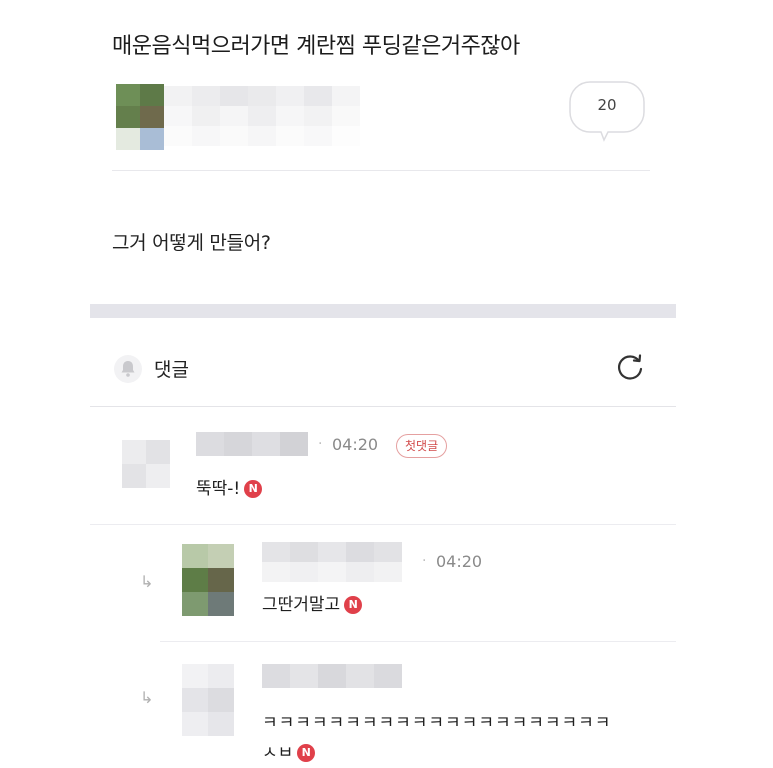 The image size is (773, 768). What do you see at coordinates (422, 446) in the screenshot?
I see `first-comment-badge: 첫댓글` at bounding box center [422, 446].